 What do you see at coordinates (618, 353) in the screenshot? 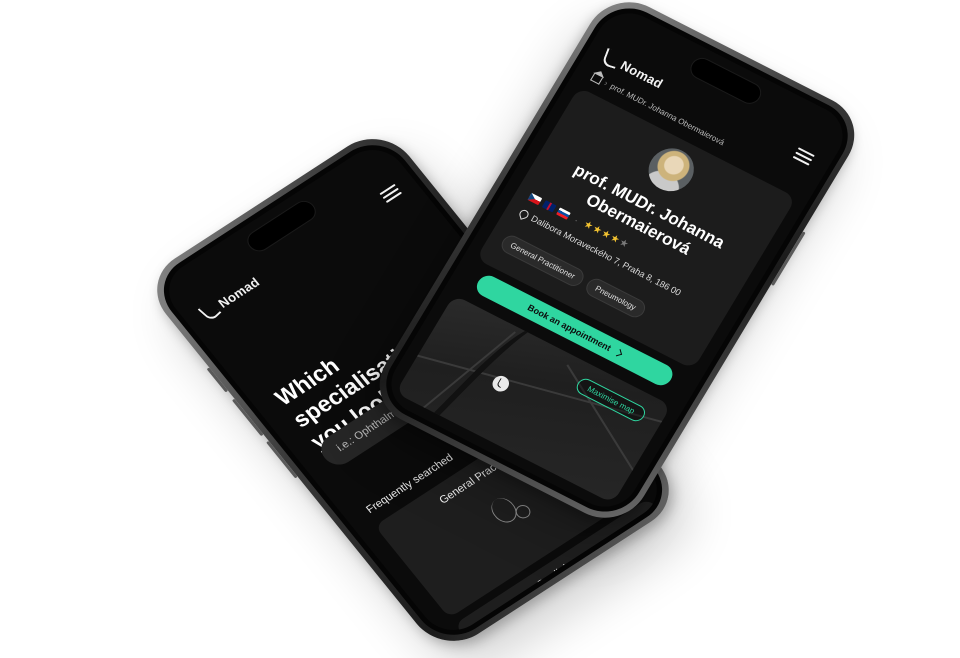
I see `chevron-right-icon` at bounding box center [618, 353].